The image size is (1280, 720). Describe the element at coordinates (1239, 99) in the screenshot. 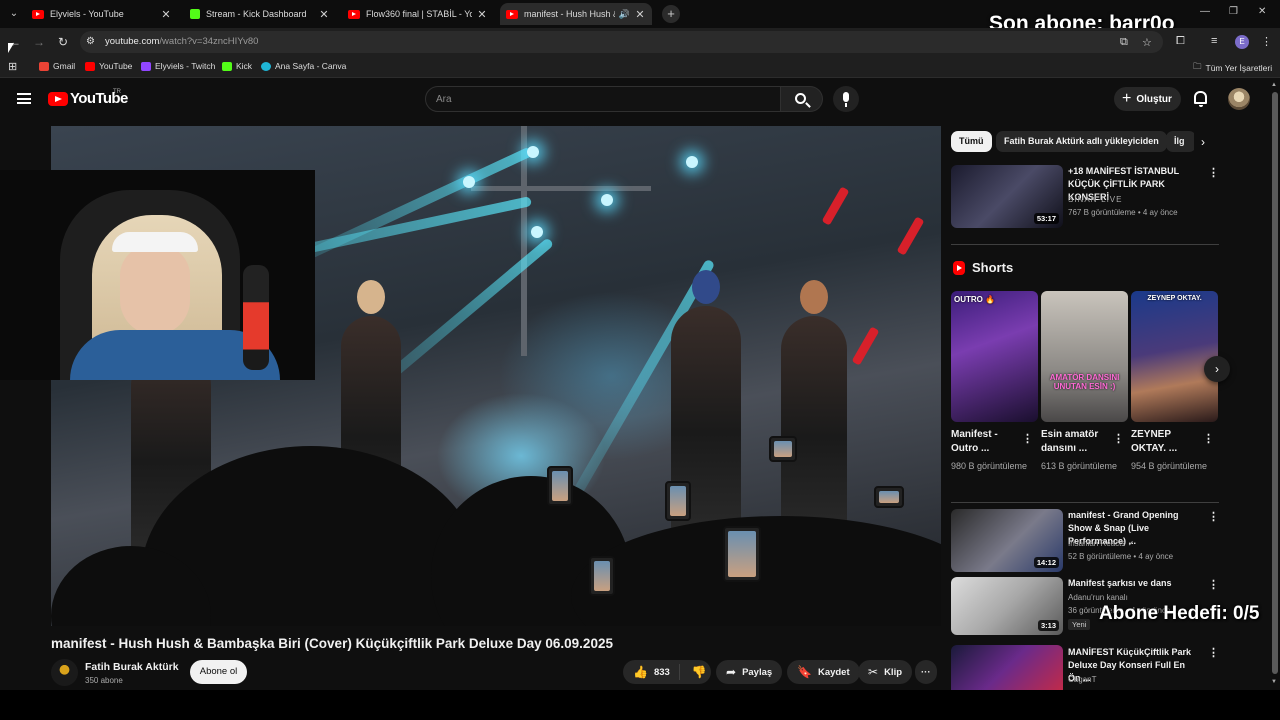

I see `user-avatar` at that location.